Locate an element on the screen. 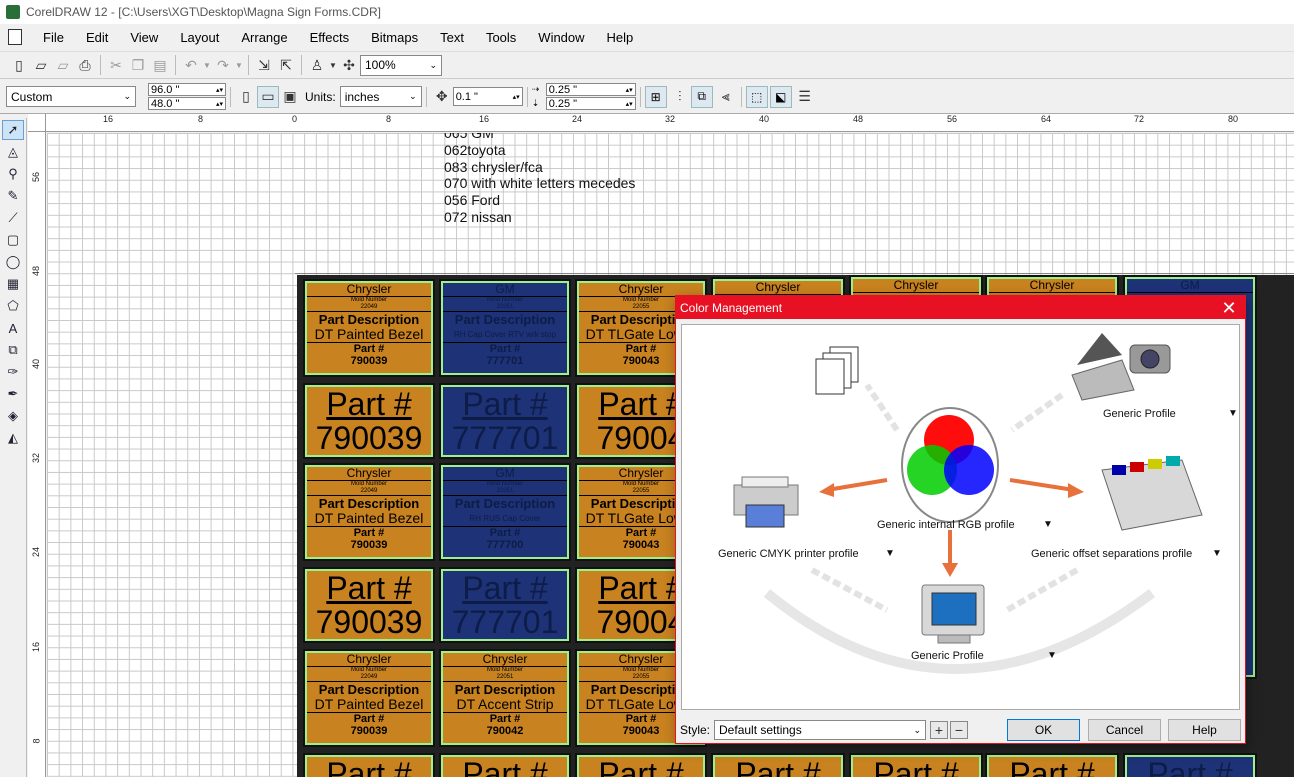 The width and height of the screenshot is (1294, 777). cut-icon: ✂ is located at coordinates (116, 65).